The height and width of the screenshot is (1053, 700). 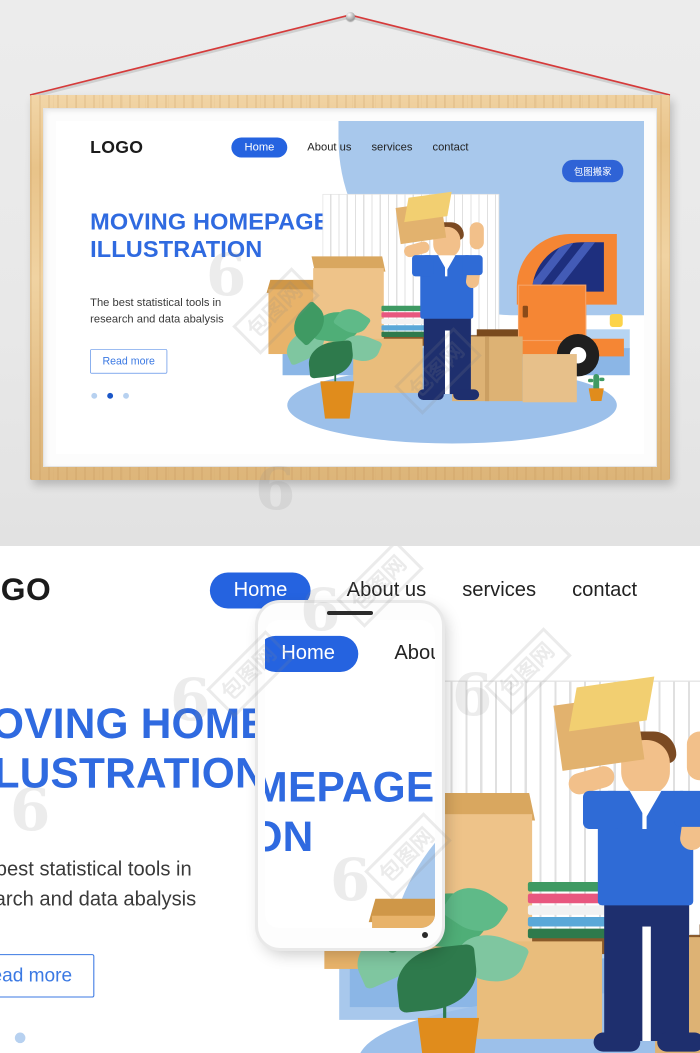 I want to click on zoom-character-shoe-left, so click(x=617, y=1042).